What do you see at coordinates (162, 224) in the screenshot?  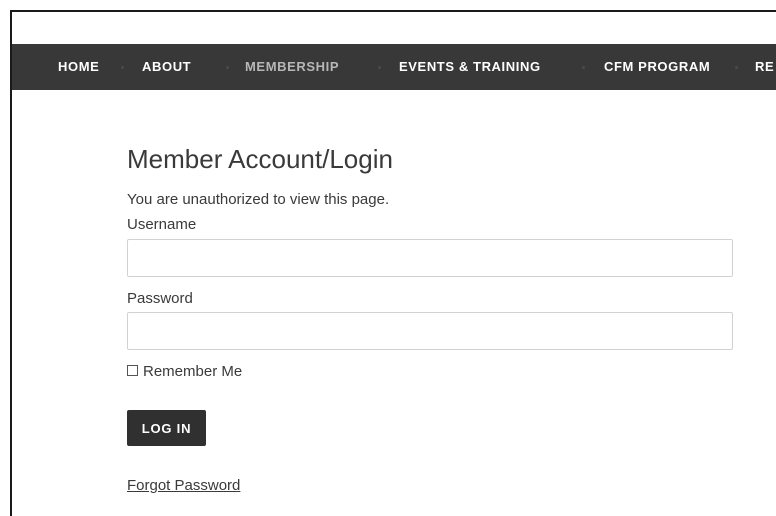 I see `username-label: Username` at bounding box center [162, 224].